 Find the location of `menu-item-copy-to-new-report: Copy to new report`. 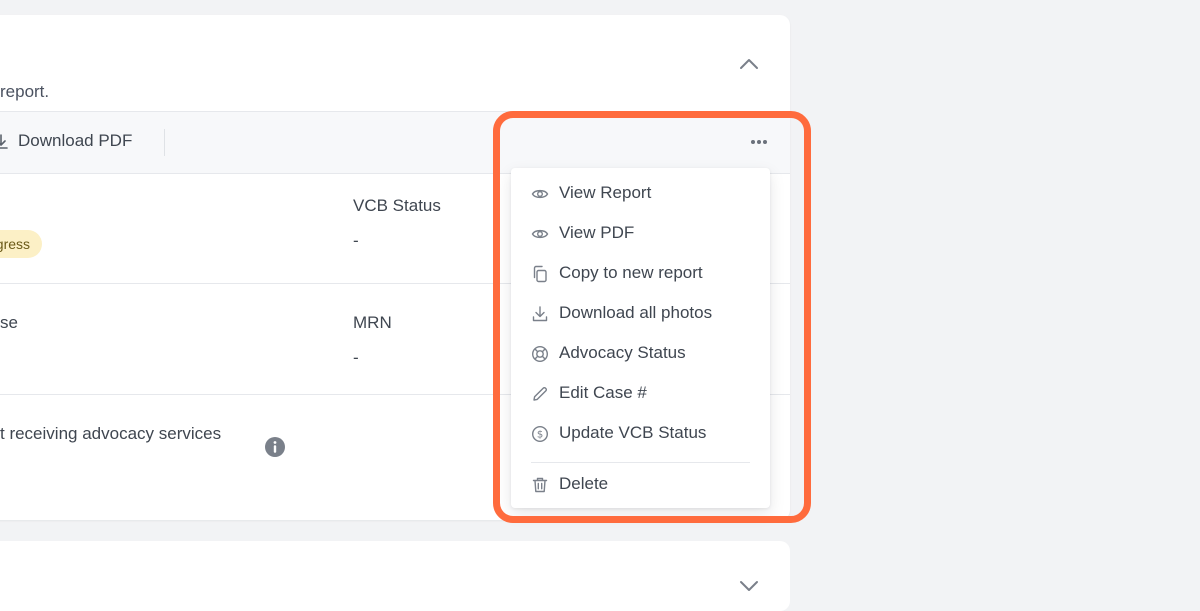

menu-item-copy-to-new-report: Copy to new report is located at coordinates (640, 274).